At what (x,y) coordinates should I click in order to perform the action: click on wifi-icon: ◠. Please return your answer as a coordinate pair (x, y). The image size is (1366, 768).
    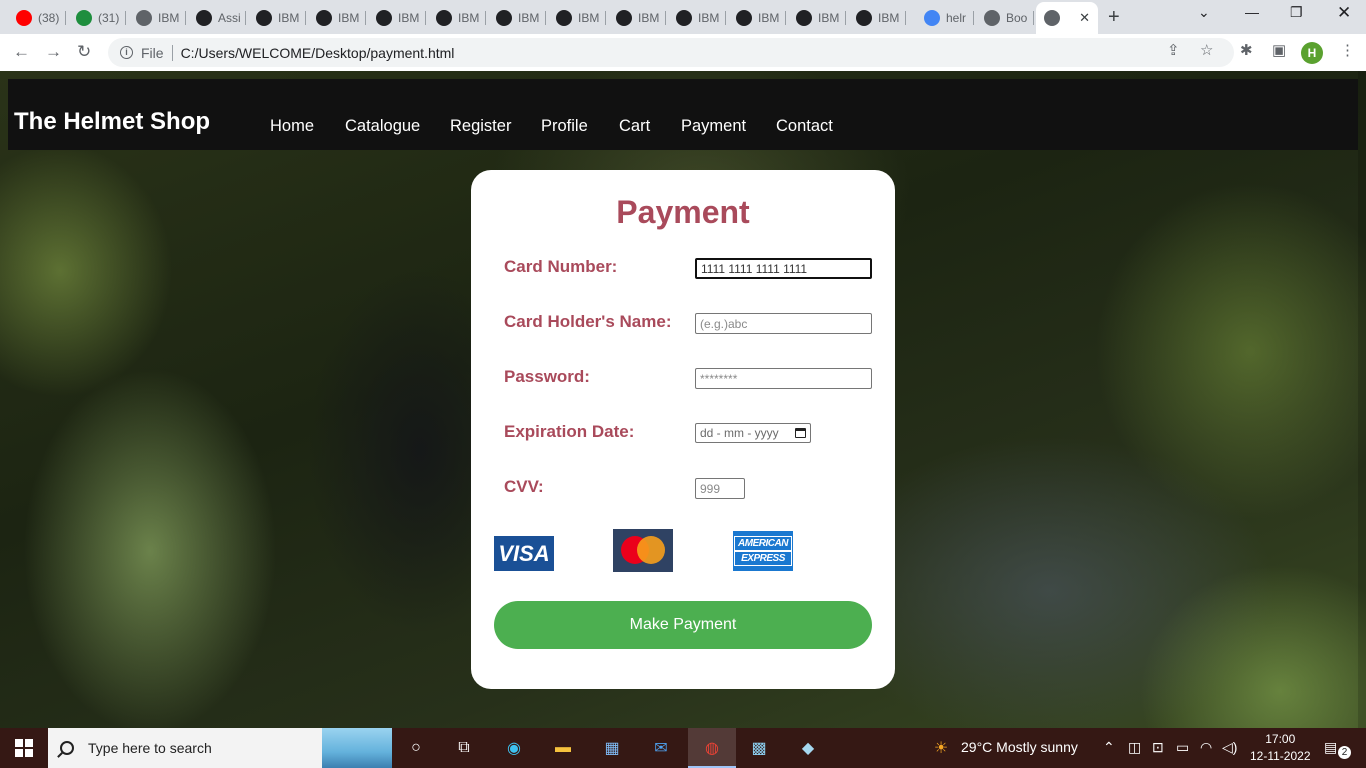
    Looking at the image, I should click on (1206, 747).